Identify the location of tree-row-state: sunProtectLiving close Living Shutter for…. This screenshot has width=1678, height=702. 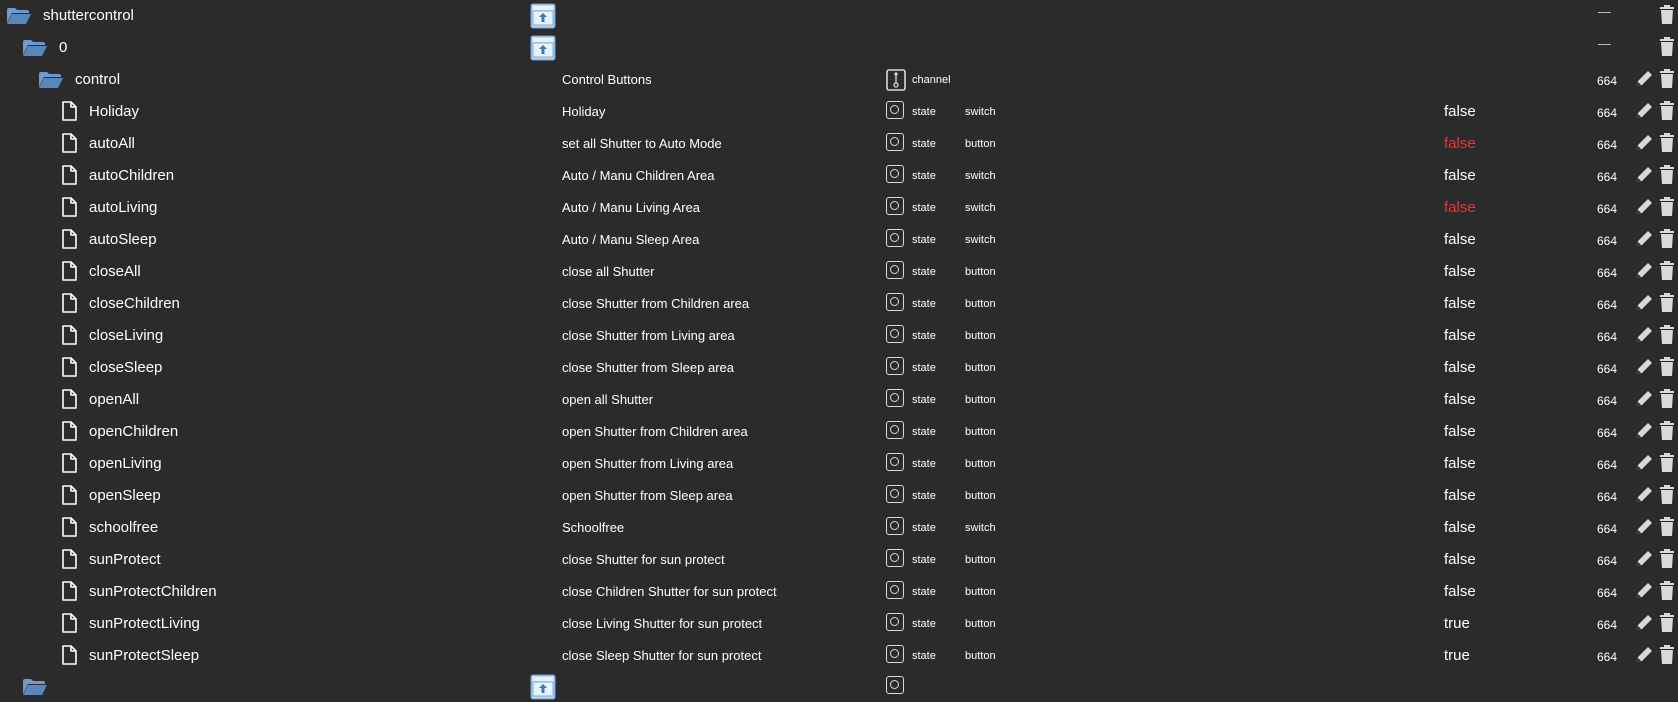
(839, 624).